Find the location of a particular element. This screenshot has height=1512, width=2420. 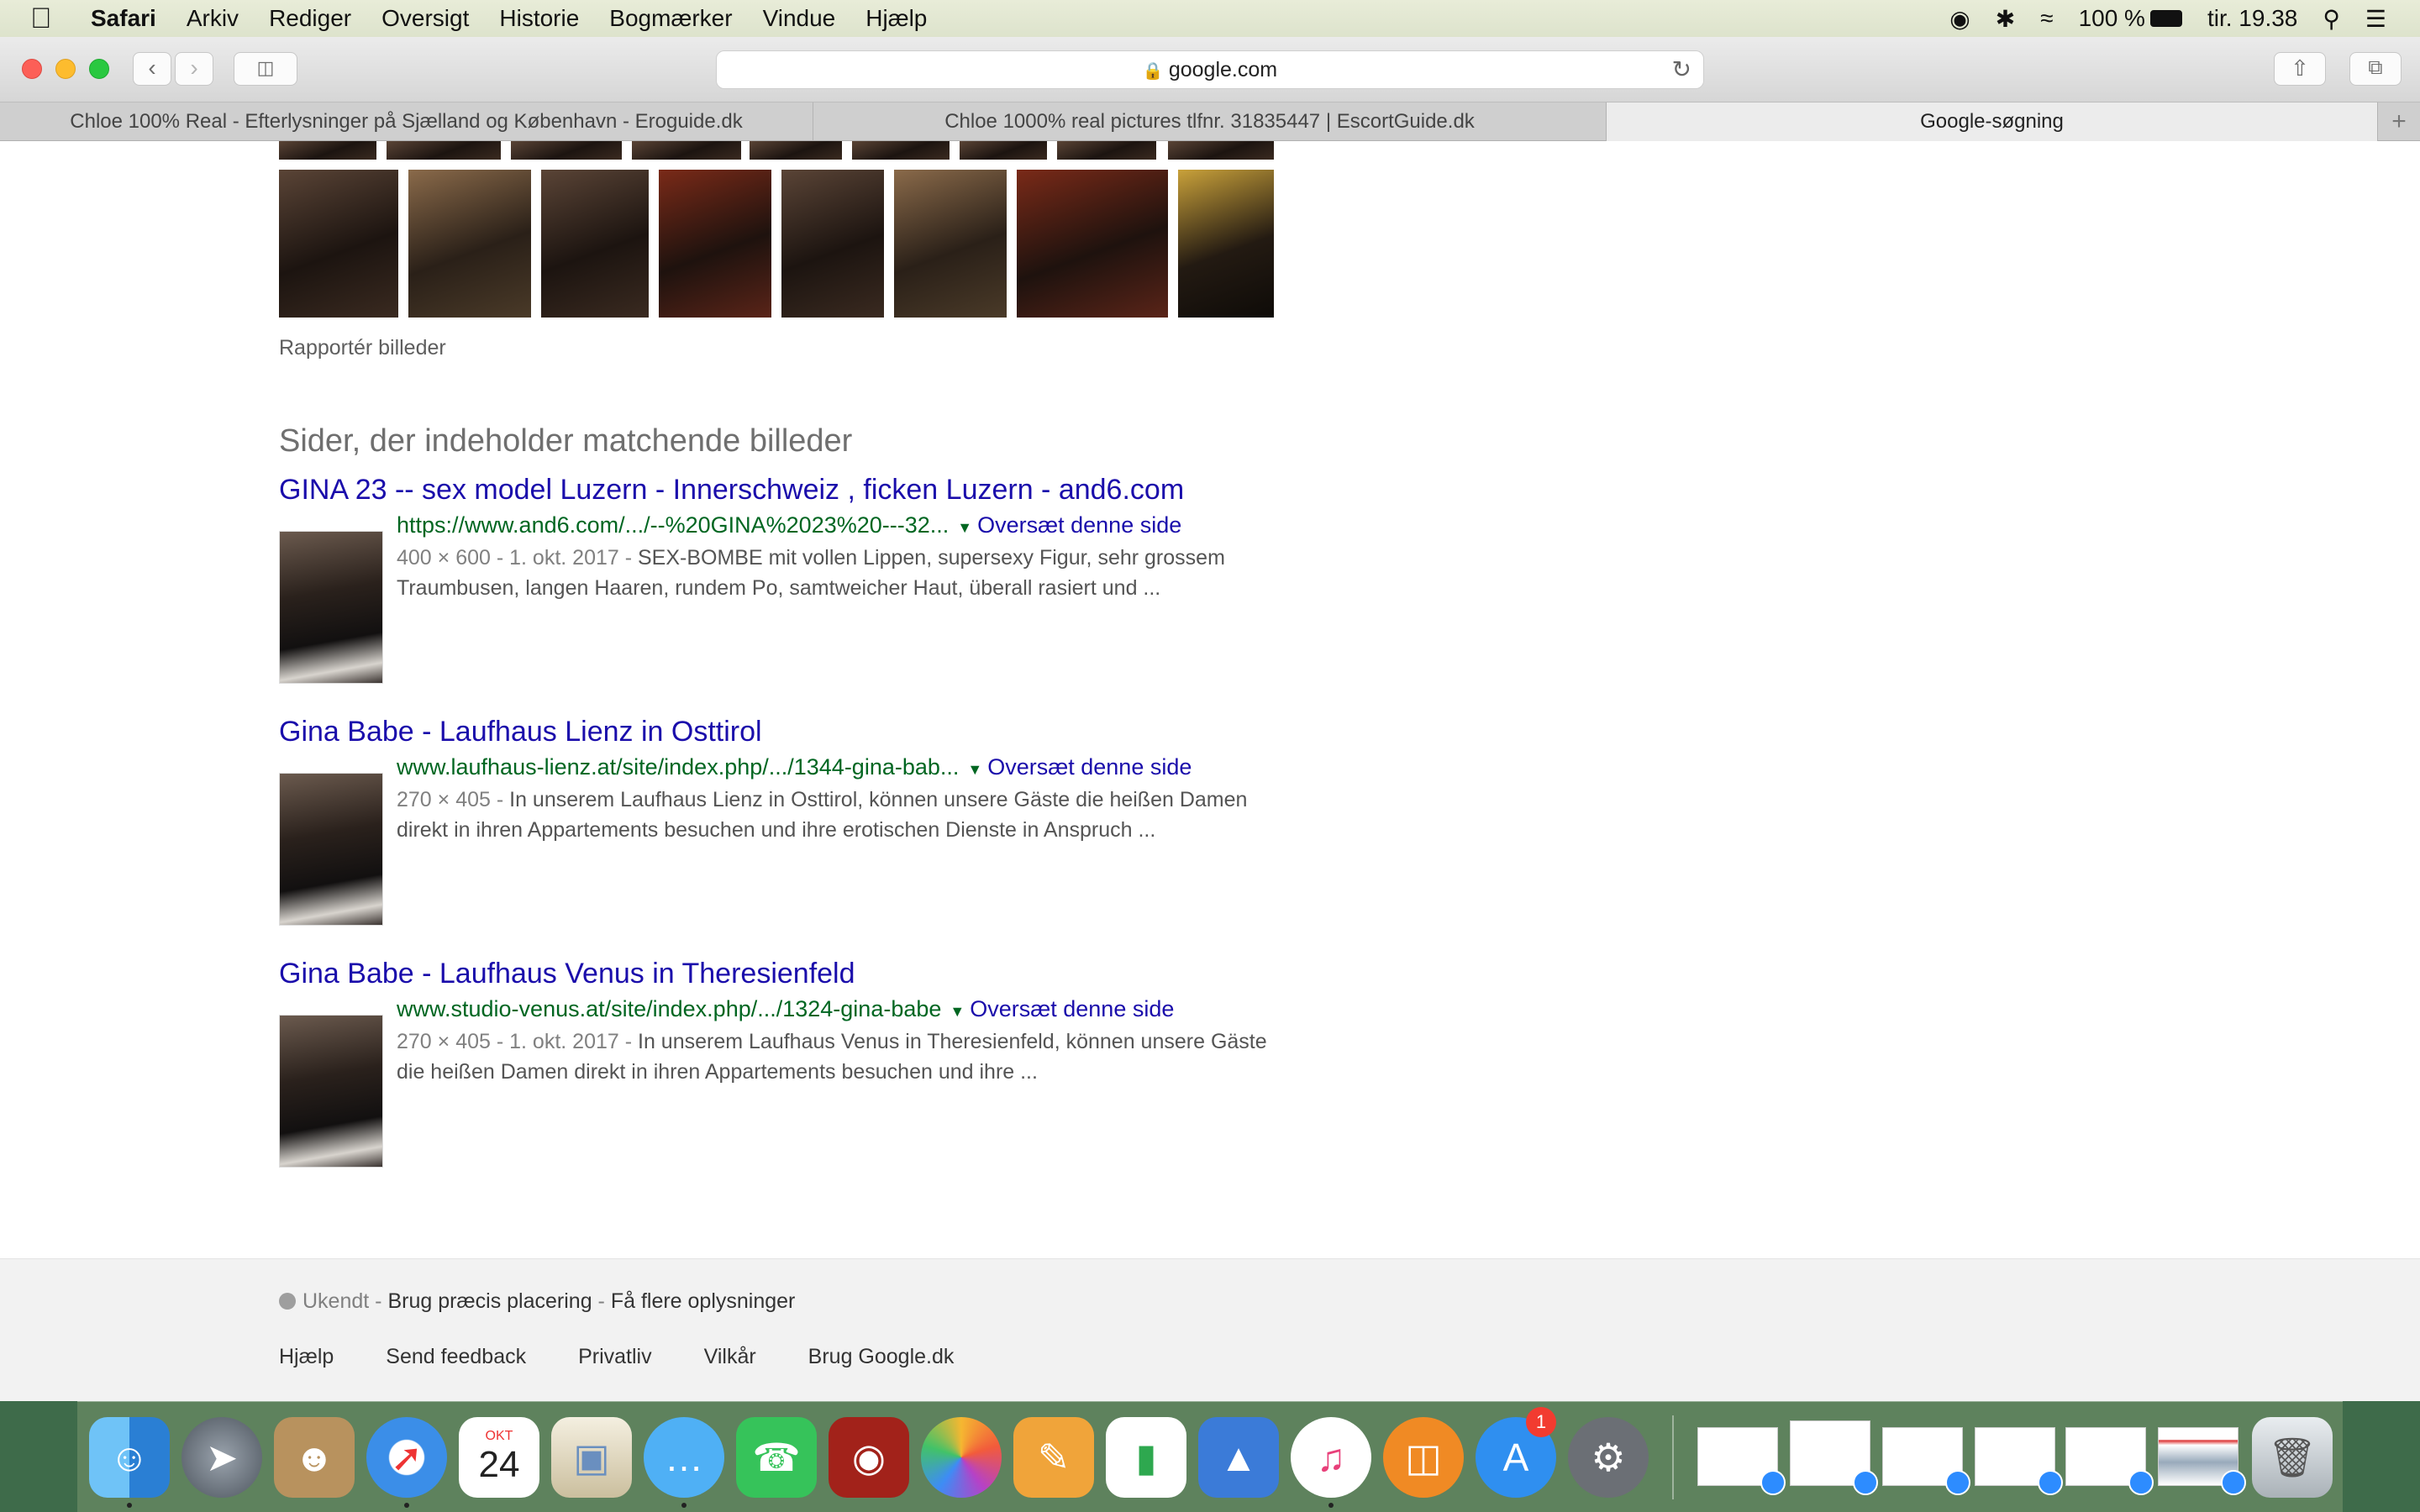

preview-icon: ▣ is located at coordinates (591, 1457).